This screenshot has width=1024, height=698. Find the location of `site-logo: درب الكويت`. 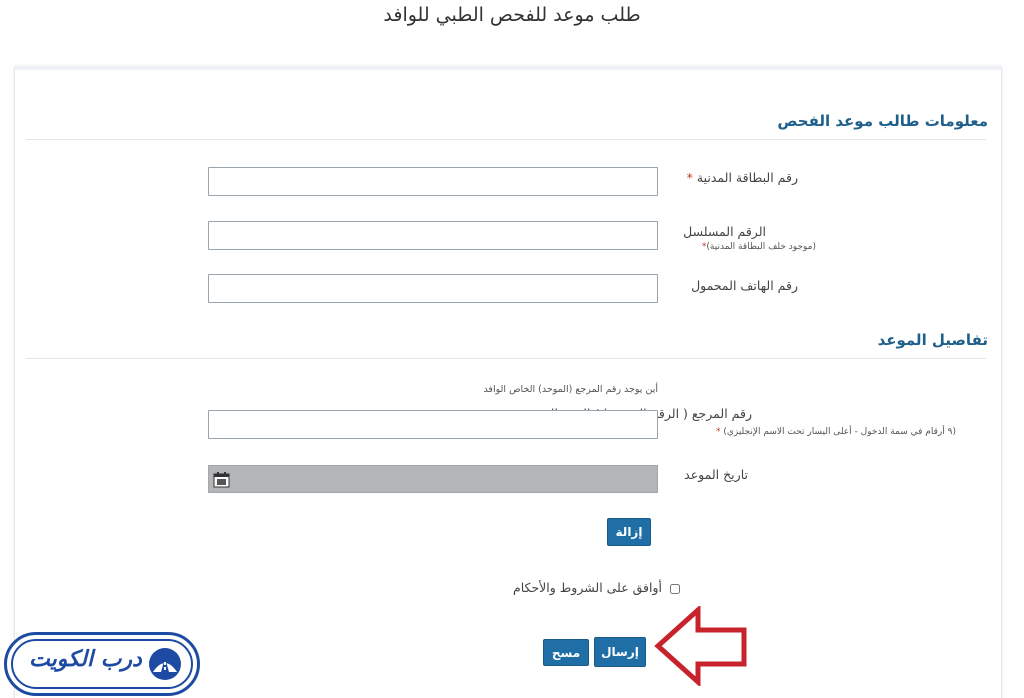

site-logo: درب الكويت is located at coordinates (102, 664).